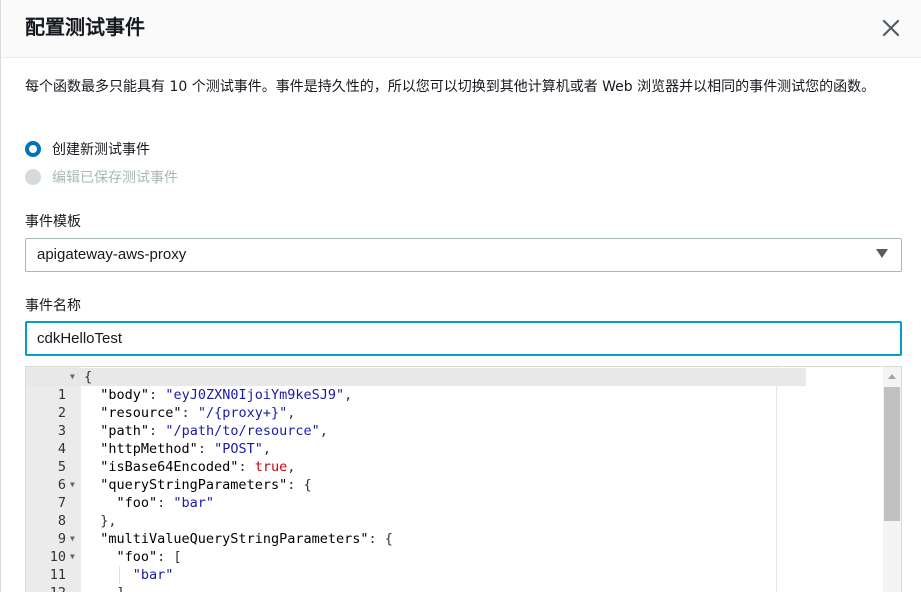 This screenshot has height=592, width=921. Describe the element at coordinates (892, 454) in the screenshot. I see `scrollbar-thumb` at that location.